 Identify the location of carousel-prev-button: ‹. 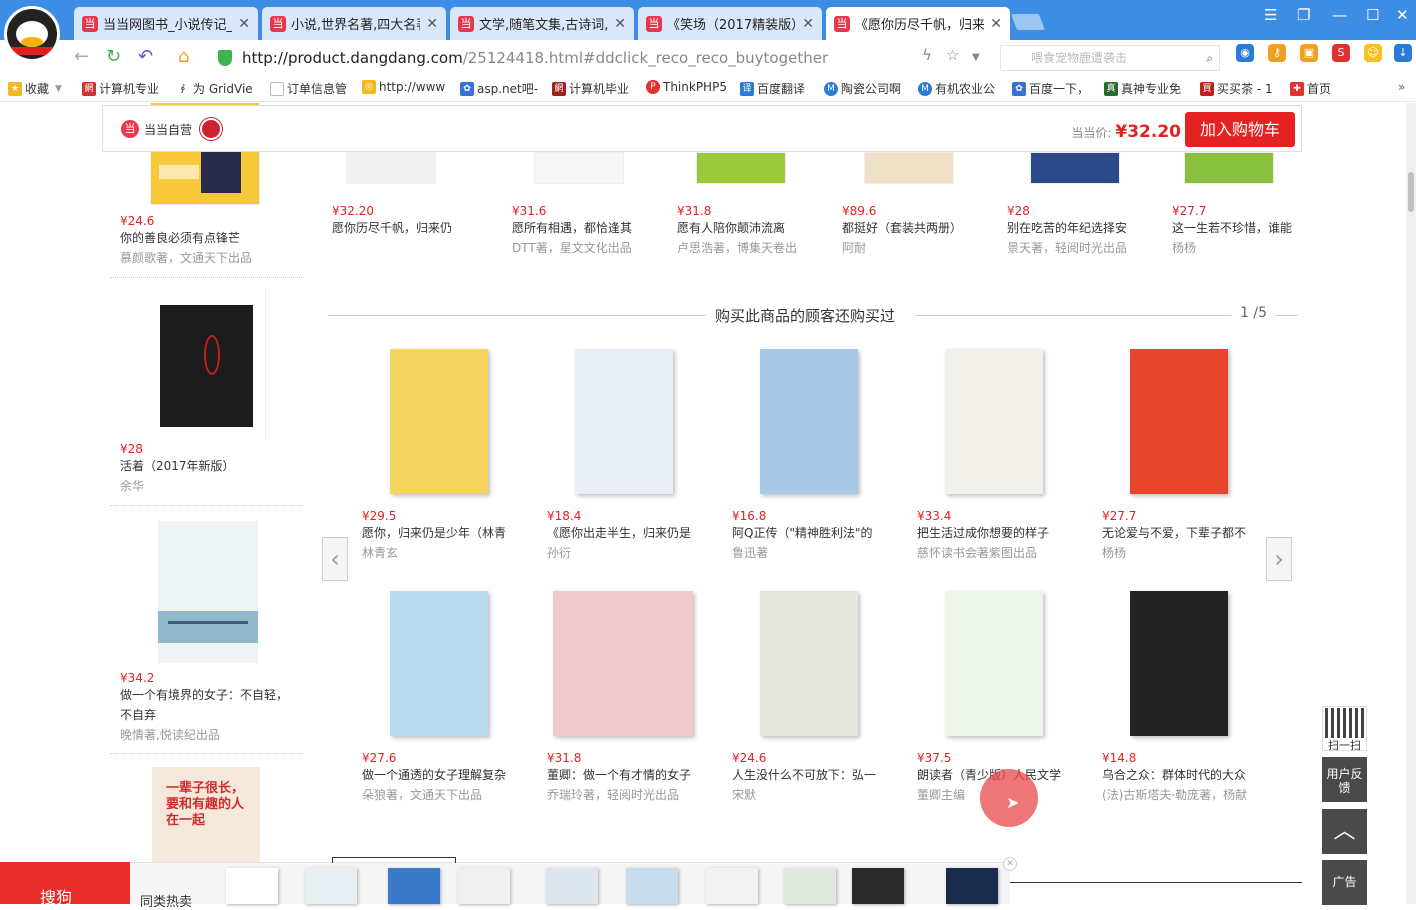
(335, 559).